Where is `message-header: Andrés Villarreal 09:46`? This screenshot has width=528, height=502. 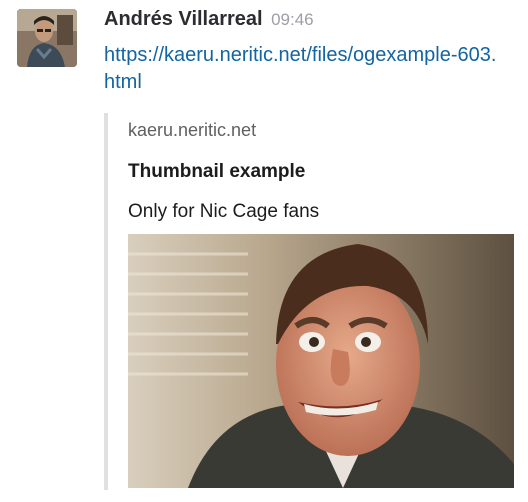
message-header: Andrés Villarreal 09:46 is located at coordinates (311, 20).